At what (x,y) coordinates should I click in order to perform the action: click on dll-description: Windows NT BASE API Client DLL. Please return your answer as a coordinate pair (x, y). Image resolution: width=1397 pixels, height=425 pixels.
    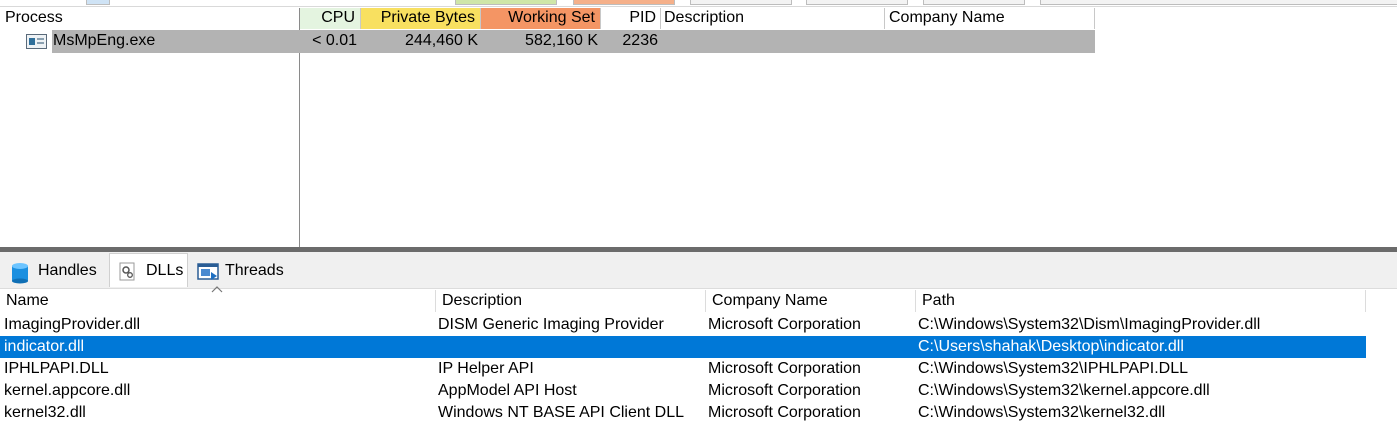
    Looking at the image, I should click on (561, 412).